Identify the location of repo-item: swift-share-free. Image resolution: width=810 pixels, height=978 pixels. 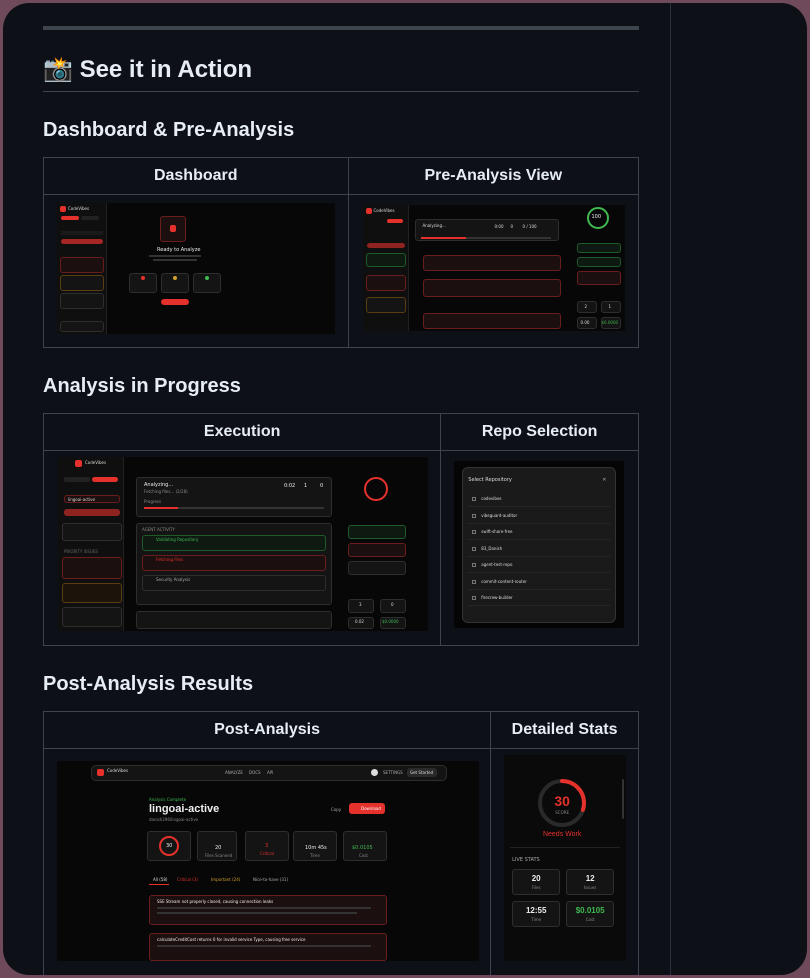
(496, 531).